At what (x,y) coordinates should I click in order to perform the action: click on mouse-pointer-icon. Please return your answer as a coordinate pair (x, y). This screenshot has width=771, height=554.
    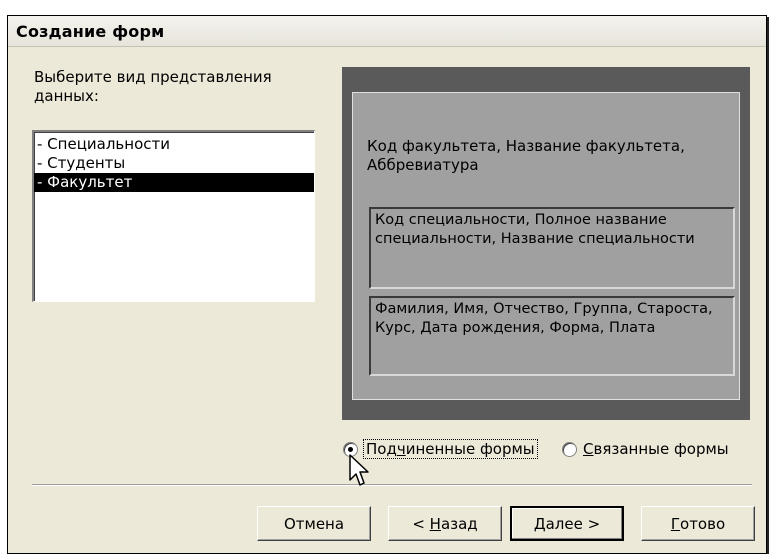
    Looking at the image, I should click on (359, 470).